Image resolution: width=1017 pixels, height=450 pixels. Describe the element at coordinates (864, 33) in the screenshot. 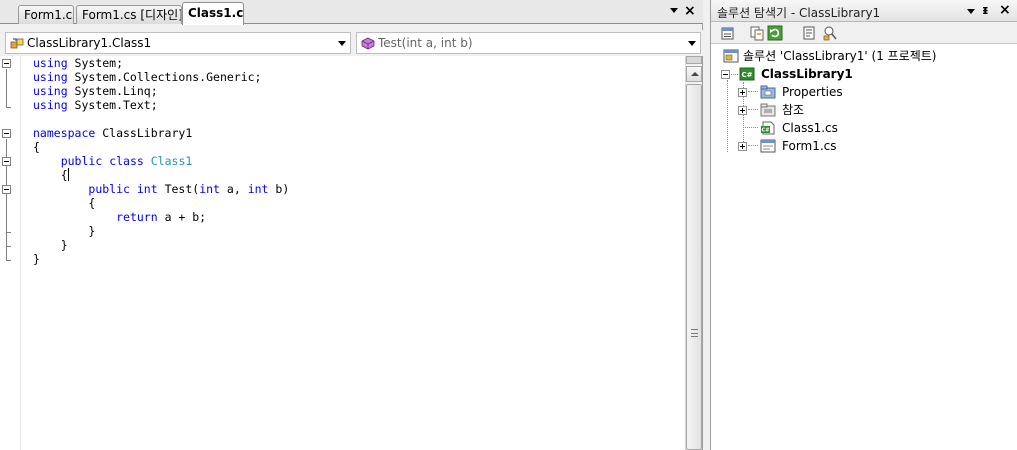

I see `solution-explorer-toolbar` at that location.